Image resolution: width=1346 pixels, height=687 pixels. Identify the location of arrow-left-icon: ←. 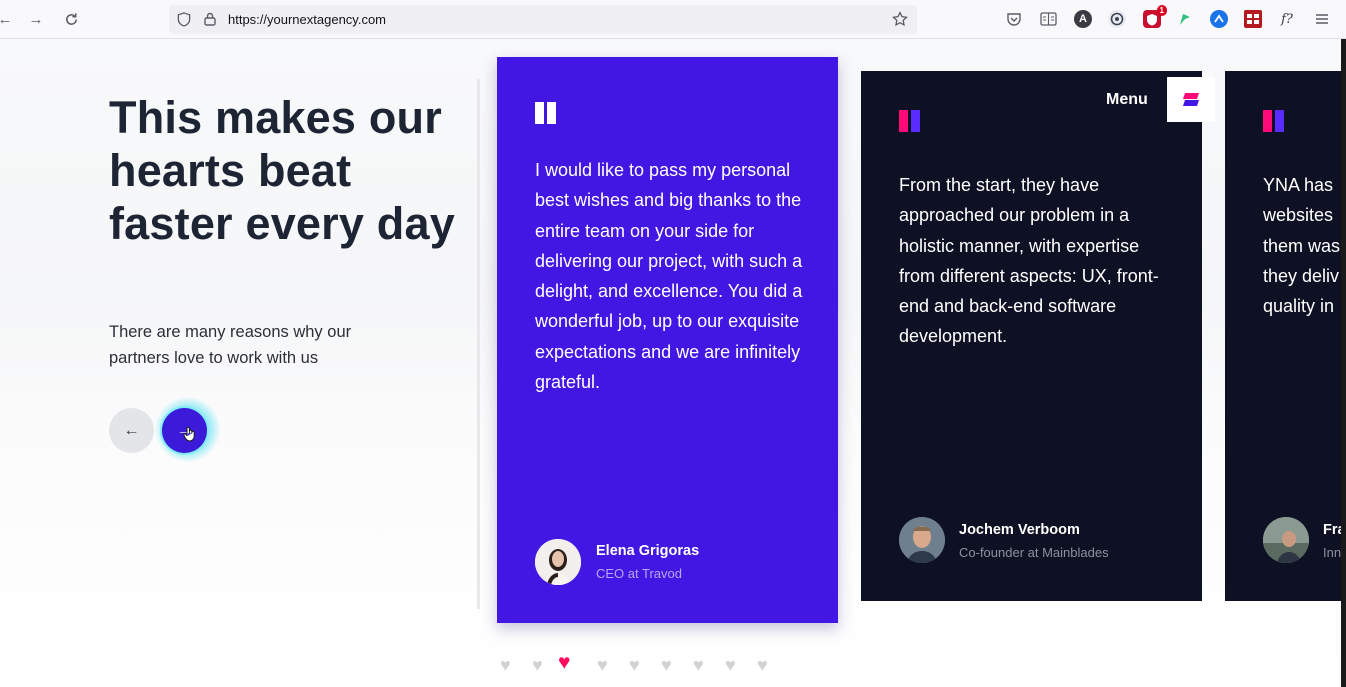
(131, 430).